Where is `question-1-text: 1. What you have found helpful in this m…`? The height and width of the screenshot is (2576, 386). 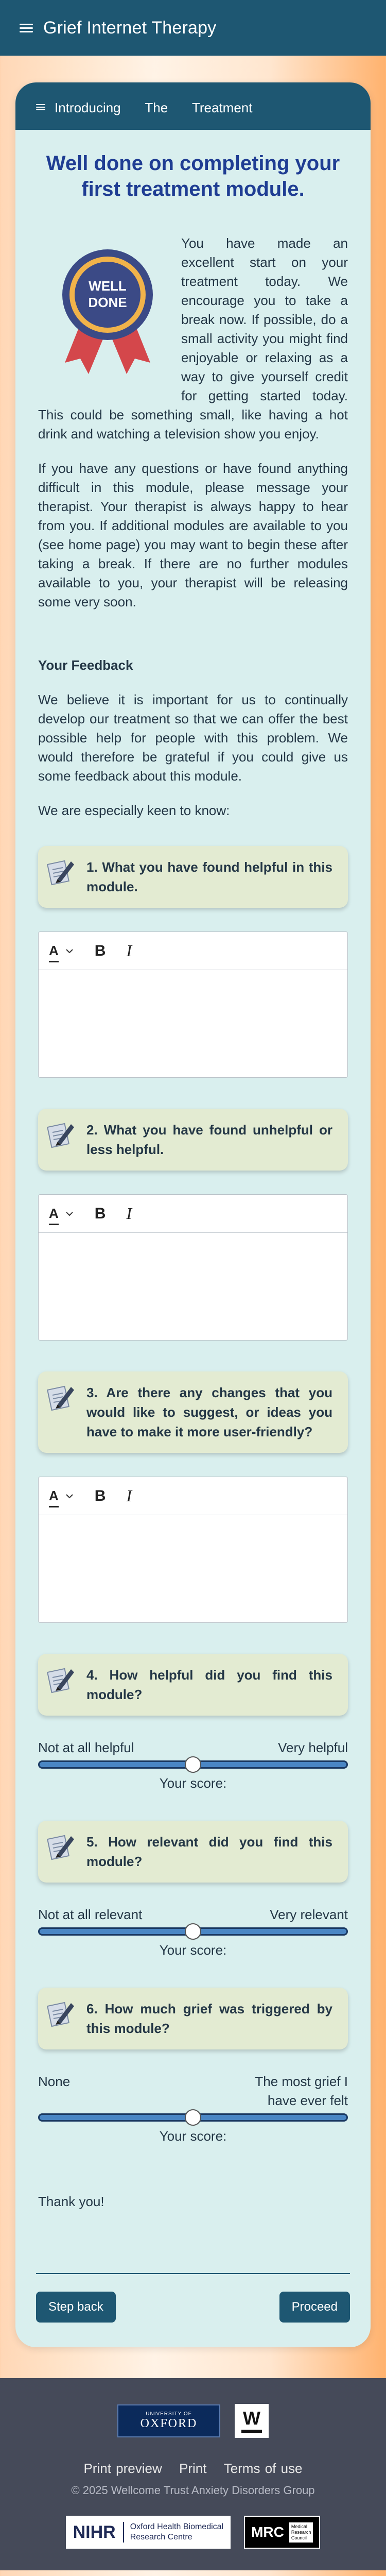
question-1-text: 1. What you have found helpful in this m… is located at coordinates (209, 876).